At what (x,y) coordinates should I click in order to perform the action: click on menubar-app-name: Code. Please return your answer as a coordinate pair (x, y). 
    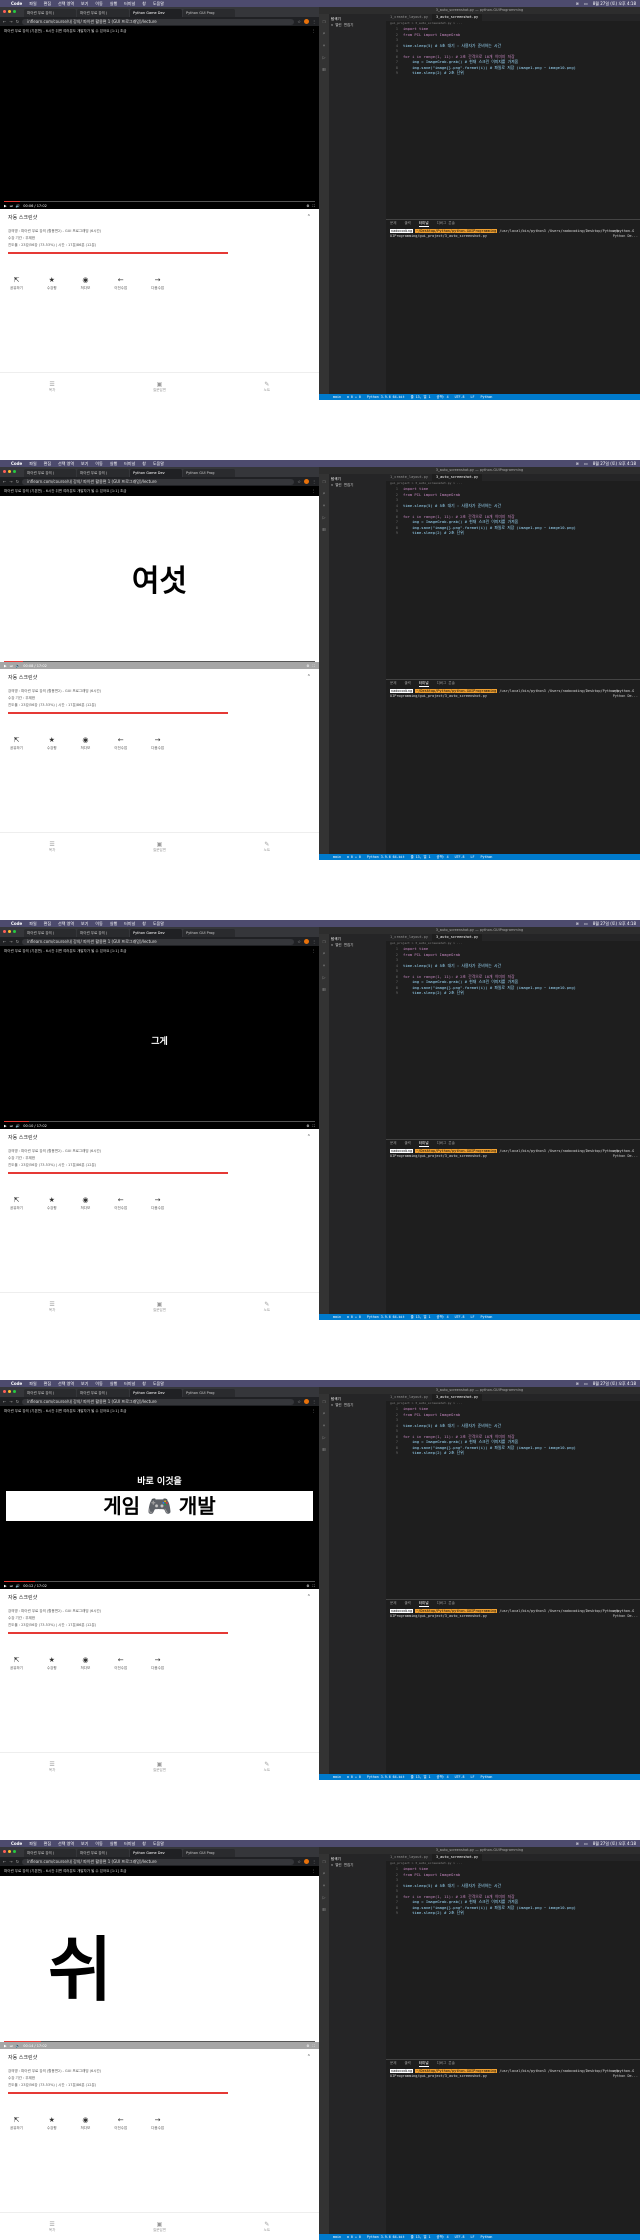
    Looking at the image, I should click on (16, 1383).